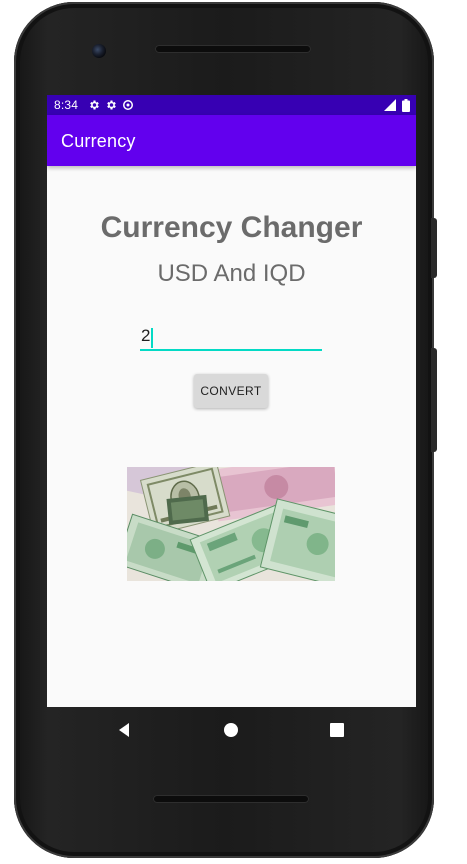  I want to click on recents-button, so click(337, 730).